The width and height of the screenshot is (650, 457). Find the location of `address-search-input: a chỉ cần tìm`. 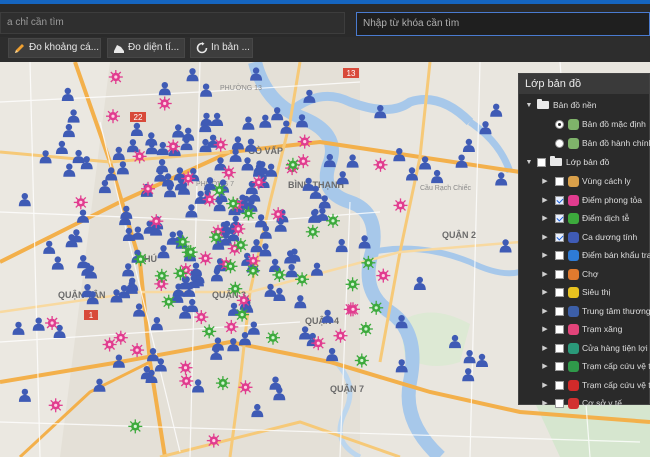

address-search-input: a chỉ cần tìm is located at coordinates (172, 23).